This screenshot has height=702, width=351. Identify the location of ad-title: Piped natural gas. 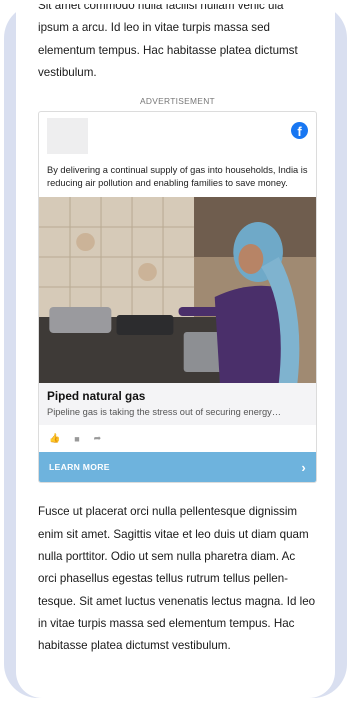
(96, 396).